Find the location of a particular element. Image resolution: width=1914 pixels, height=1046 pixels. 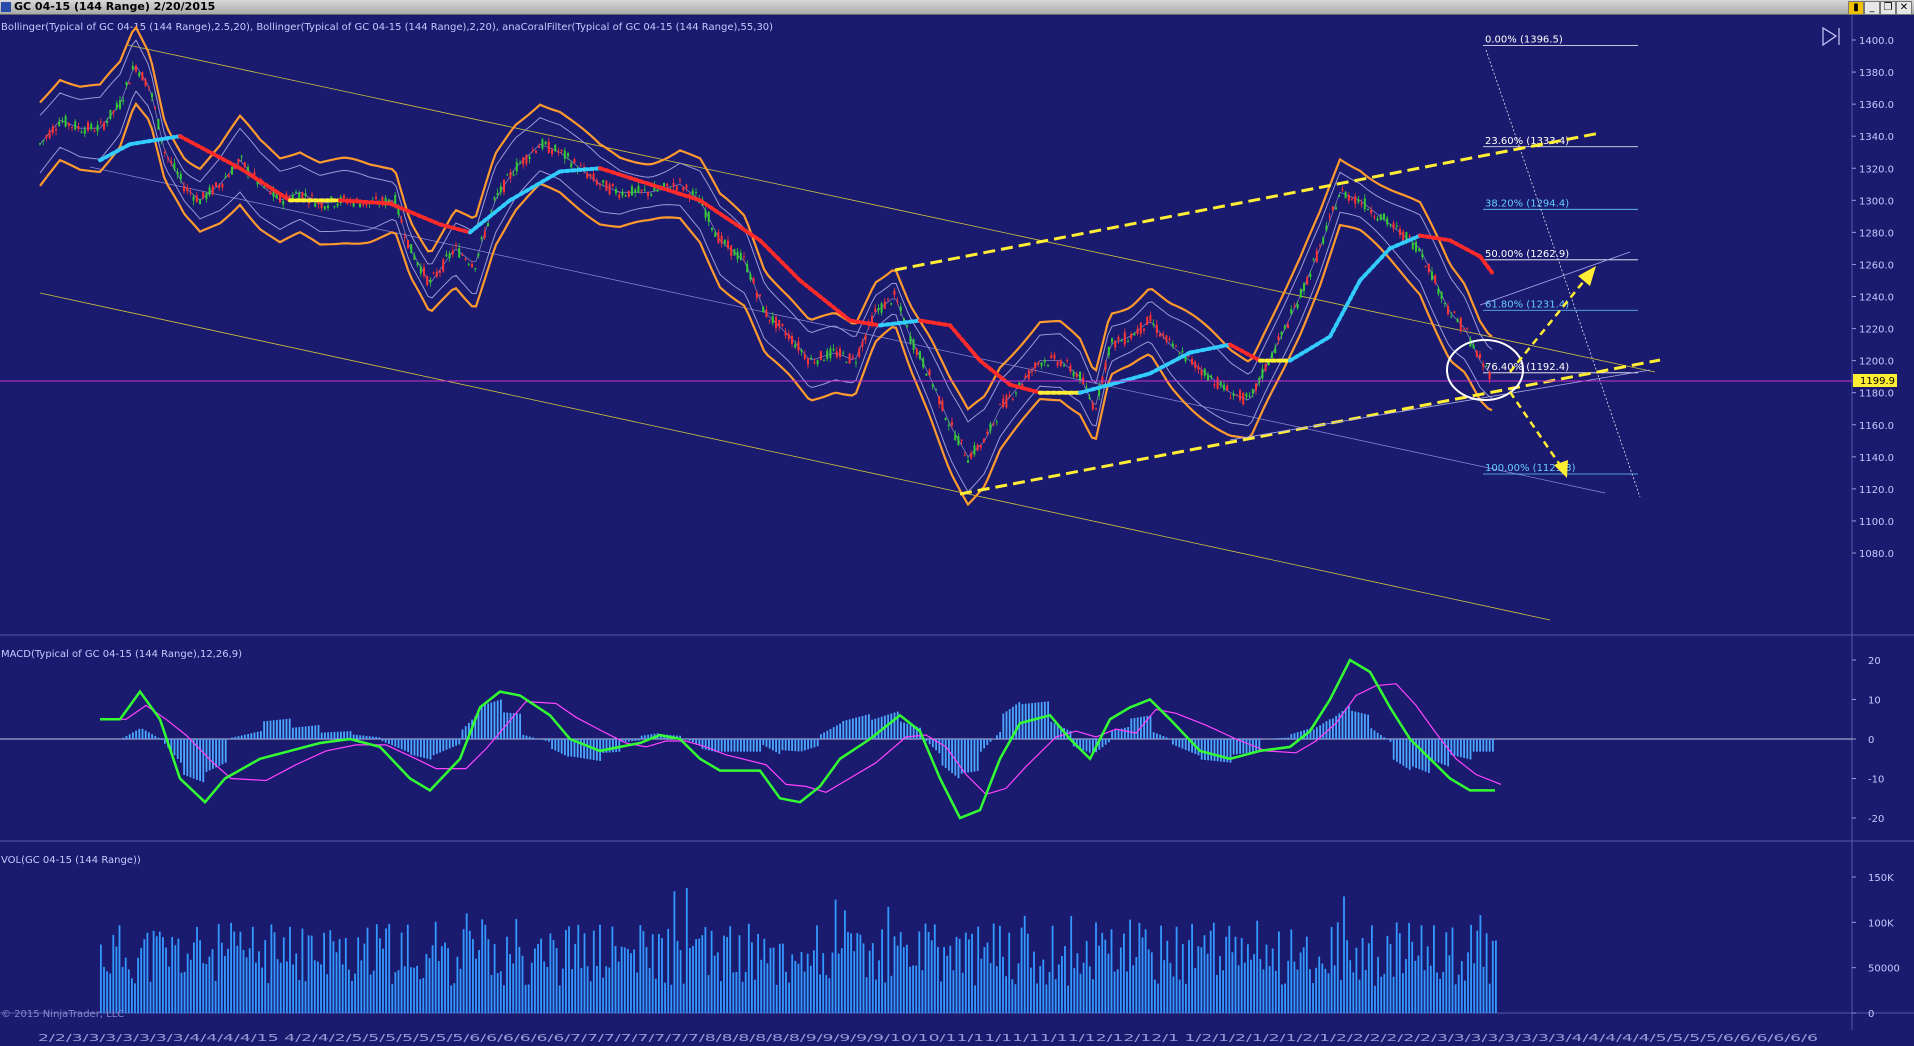

fib-level-label: 0.00% (1396.5) is located at coordinates (1524, 40).